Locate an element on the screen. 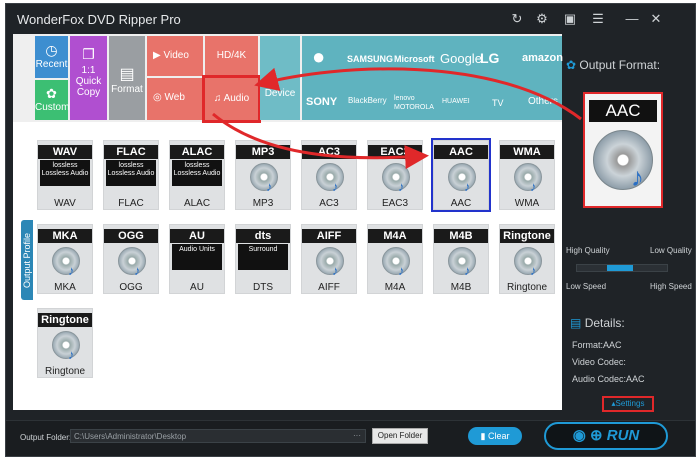  format-code: ALAC is located at coordinates (197, 152).